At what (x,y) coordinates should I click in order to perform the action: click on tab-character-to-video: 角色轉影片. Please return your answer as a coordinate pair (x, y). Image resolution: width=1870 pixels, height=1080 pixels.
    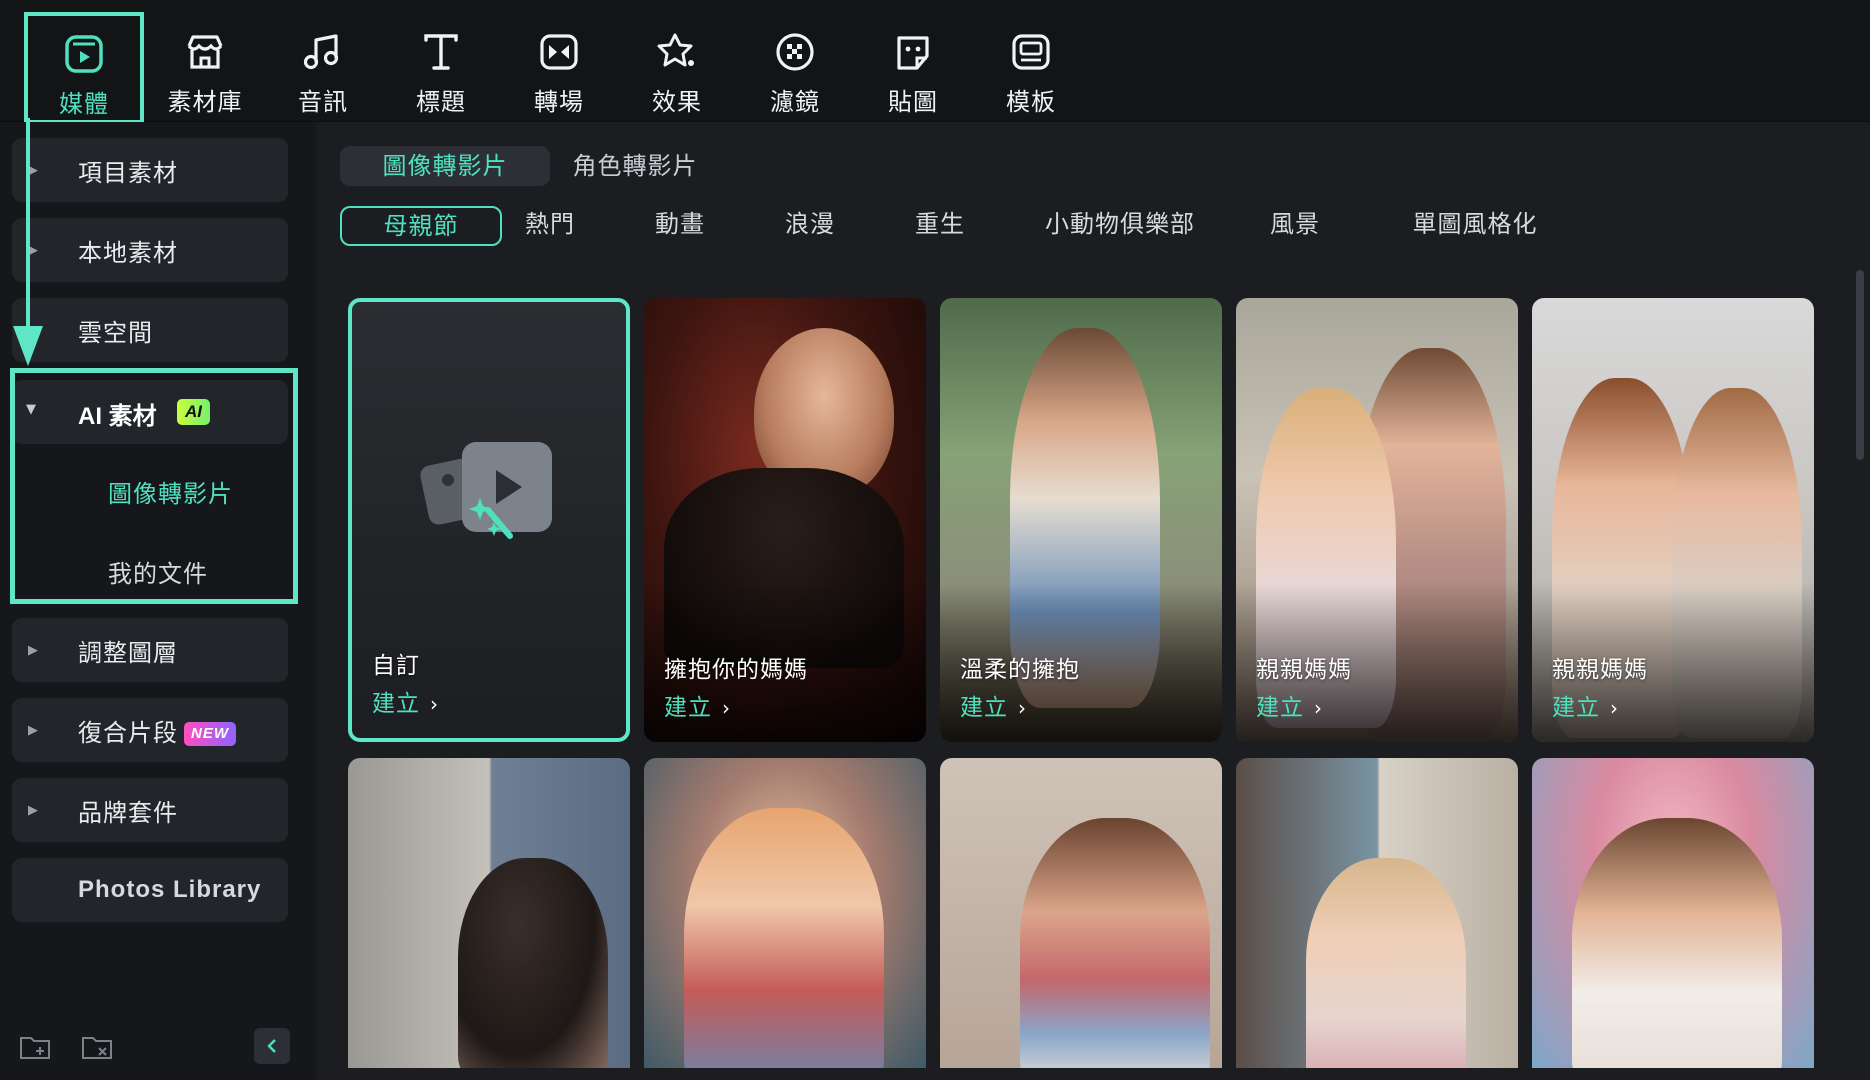
    Looking at the image, I should click on (635, 166).